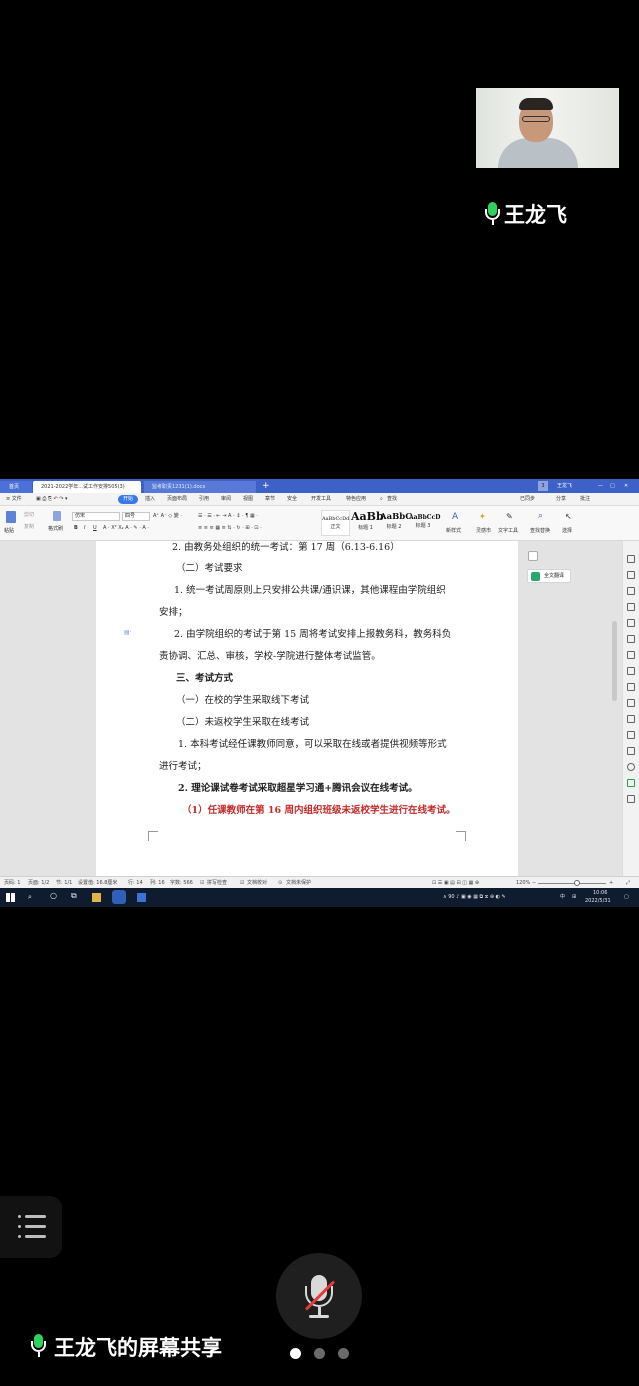 Image resolution: width=639 pixels, height=1386 pixels. I want to click on taskbar-search-icon: ⌕, so click(30, 897).